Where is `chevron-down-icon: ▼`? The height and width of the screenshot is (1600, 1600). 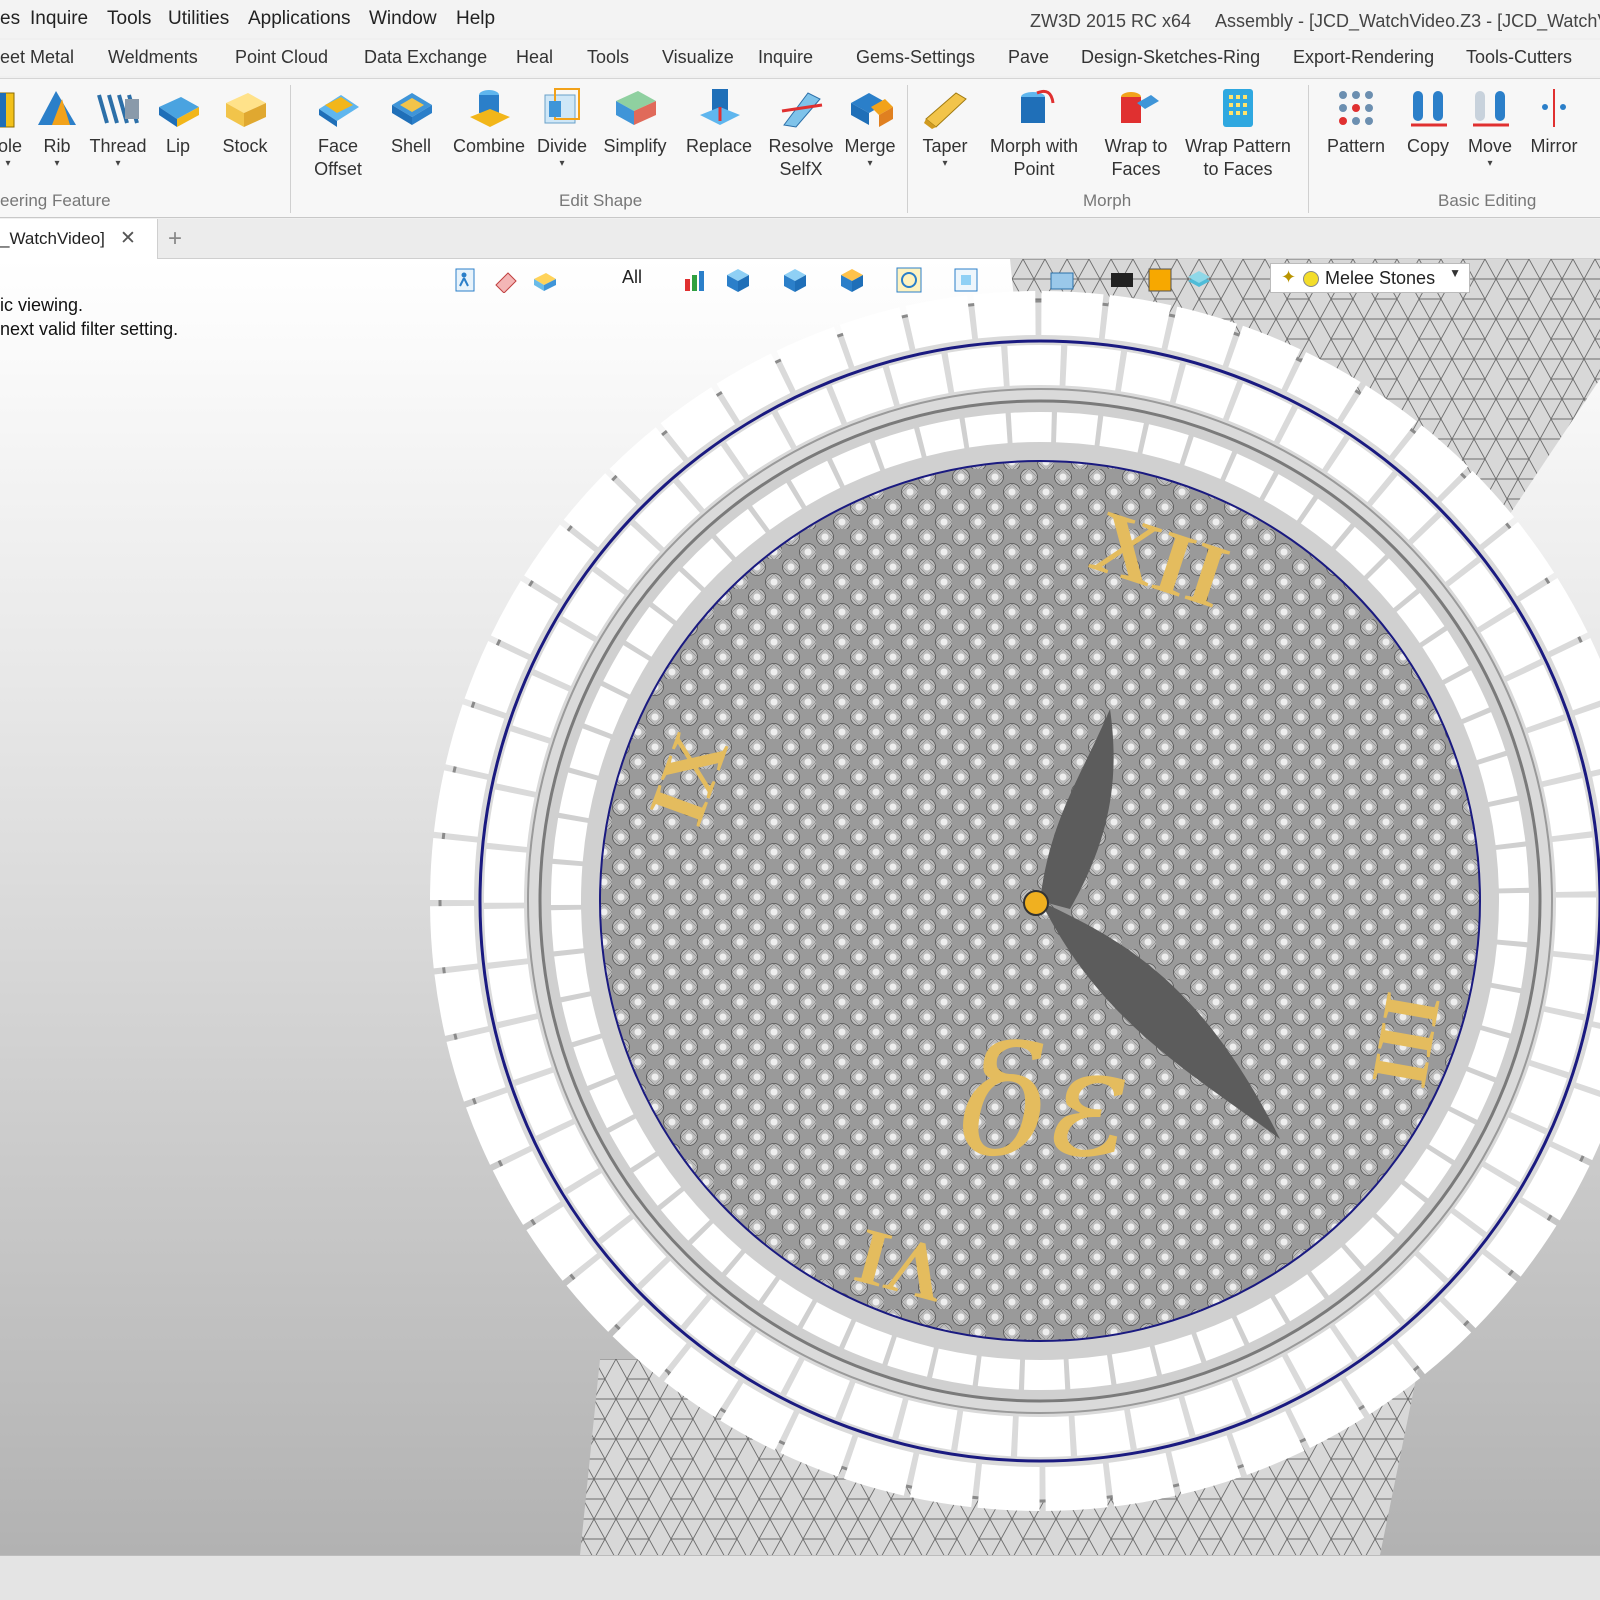 chevron-down-icon: ▼ is located at coordinates (1455, 273).